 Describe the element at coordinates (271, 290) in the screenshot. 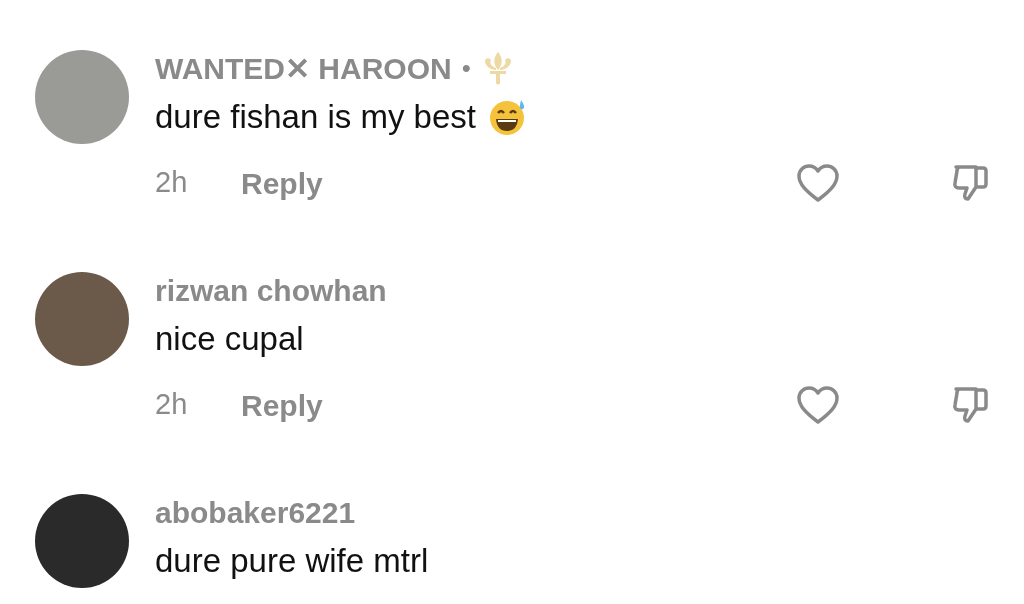

I see `username: rizwan chowhan` at that location.